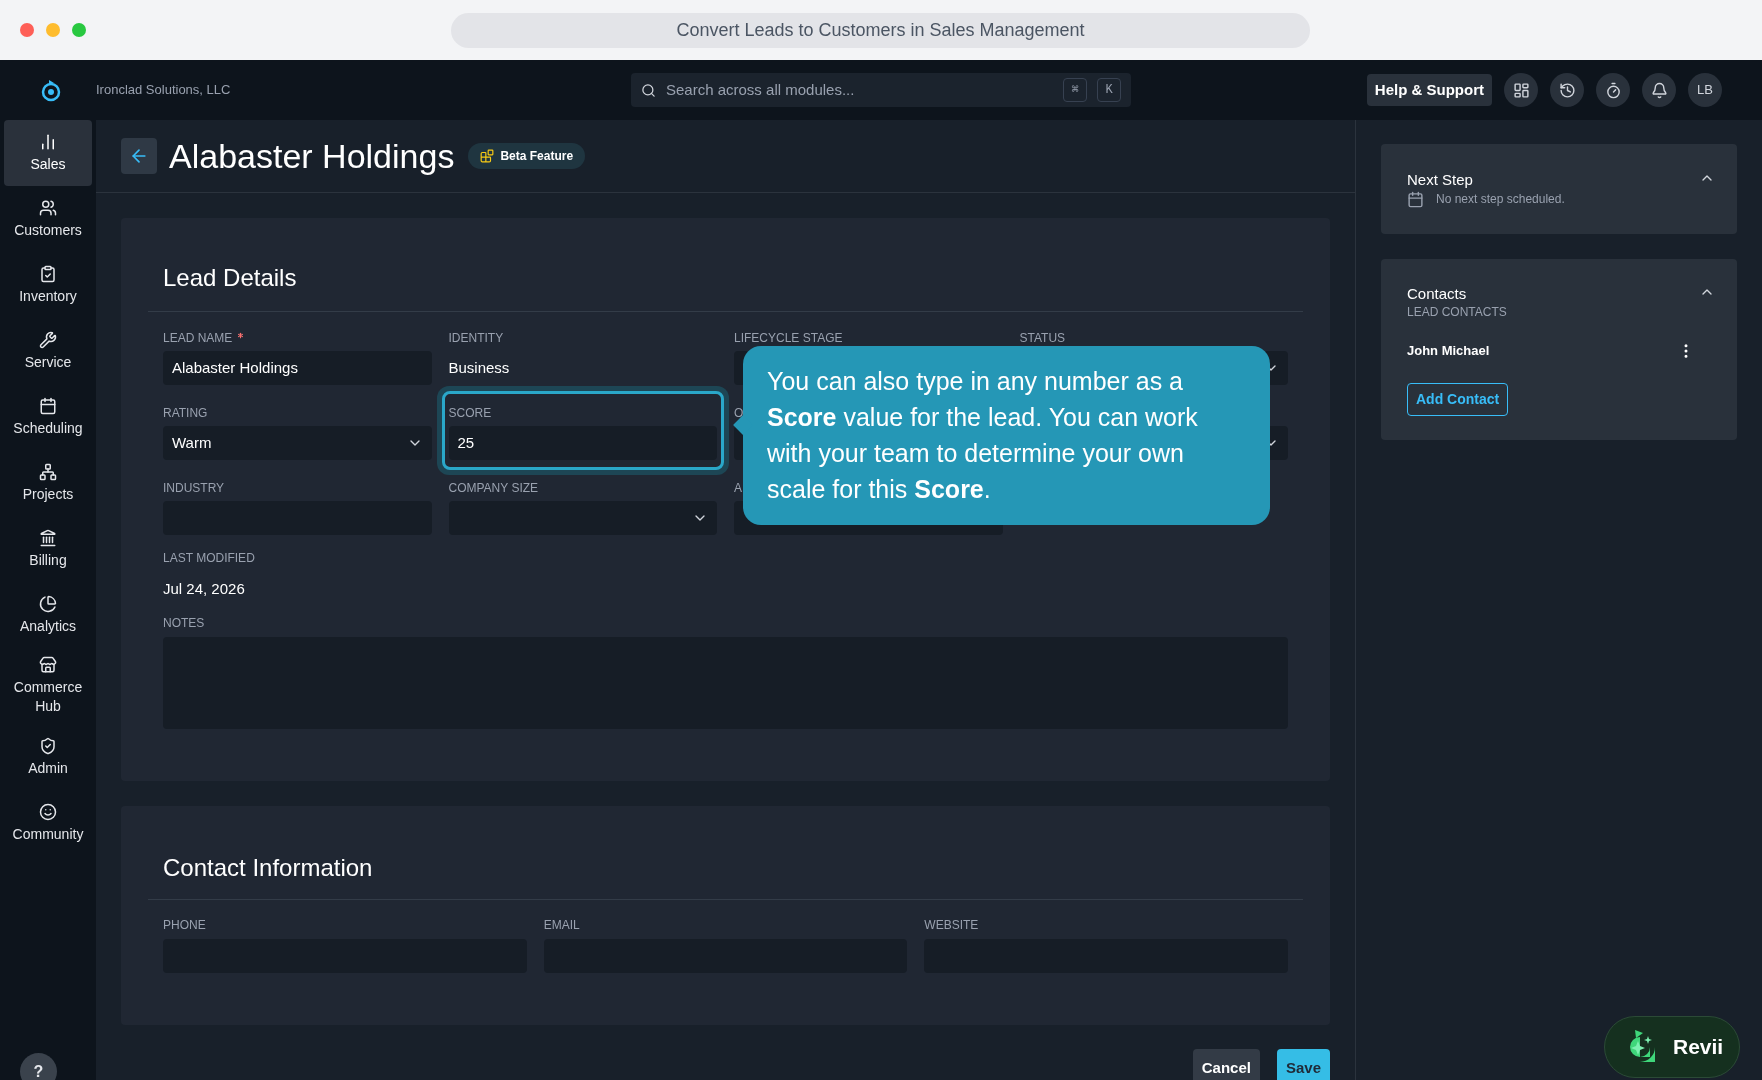  What do you see at coordinates (48, 603) in the screenshot?
I see `pie-chart-icon` at bounding box center [48, 603].